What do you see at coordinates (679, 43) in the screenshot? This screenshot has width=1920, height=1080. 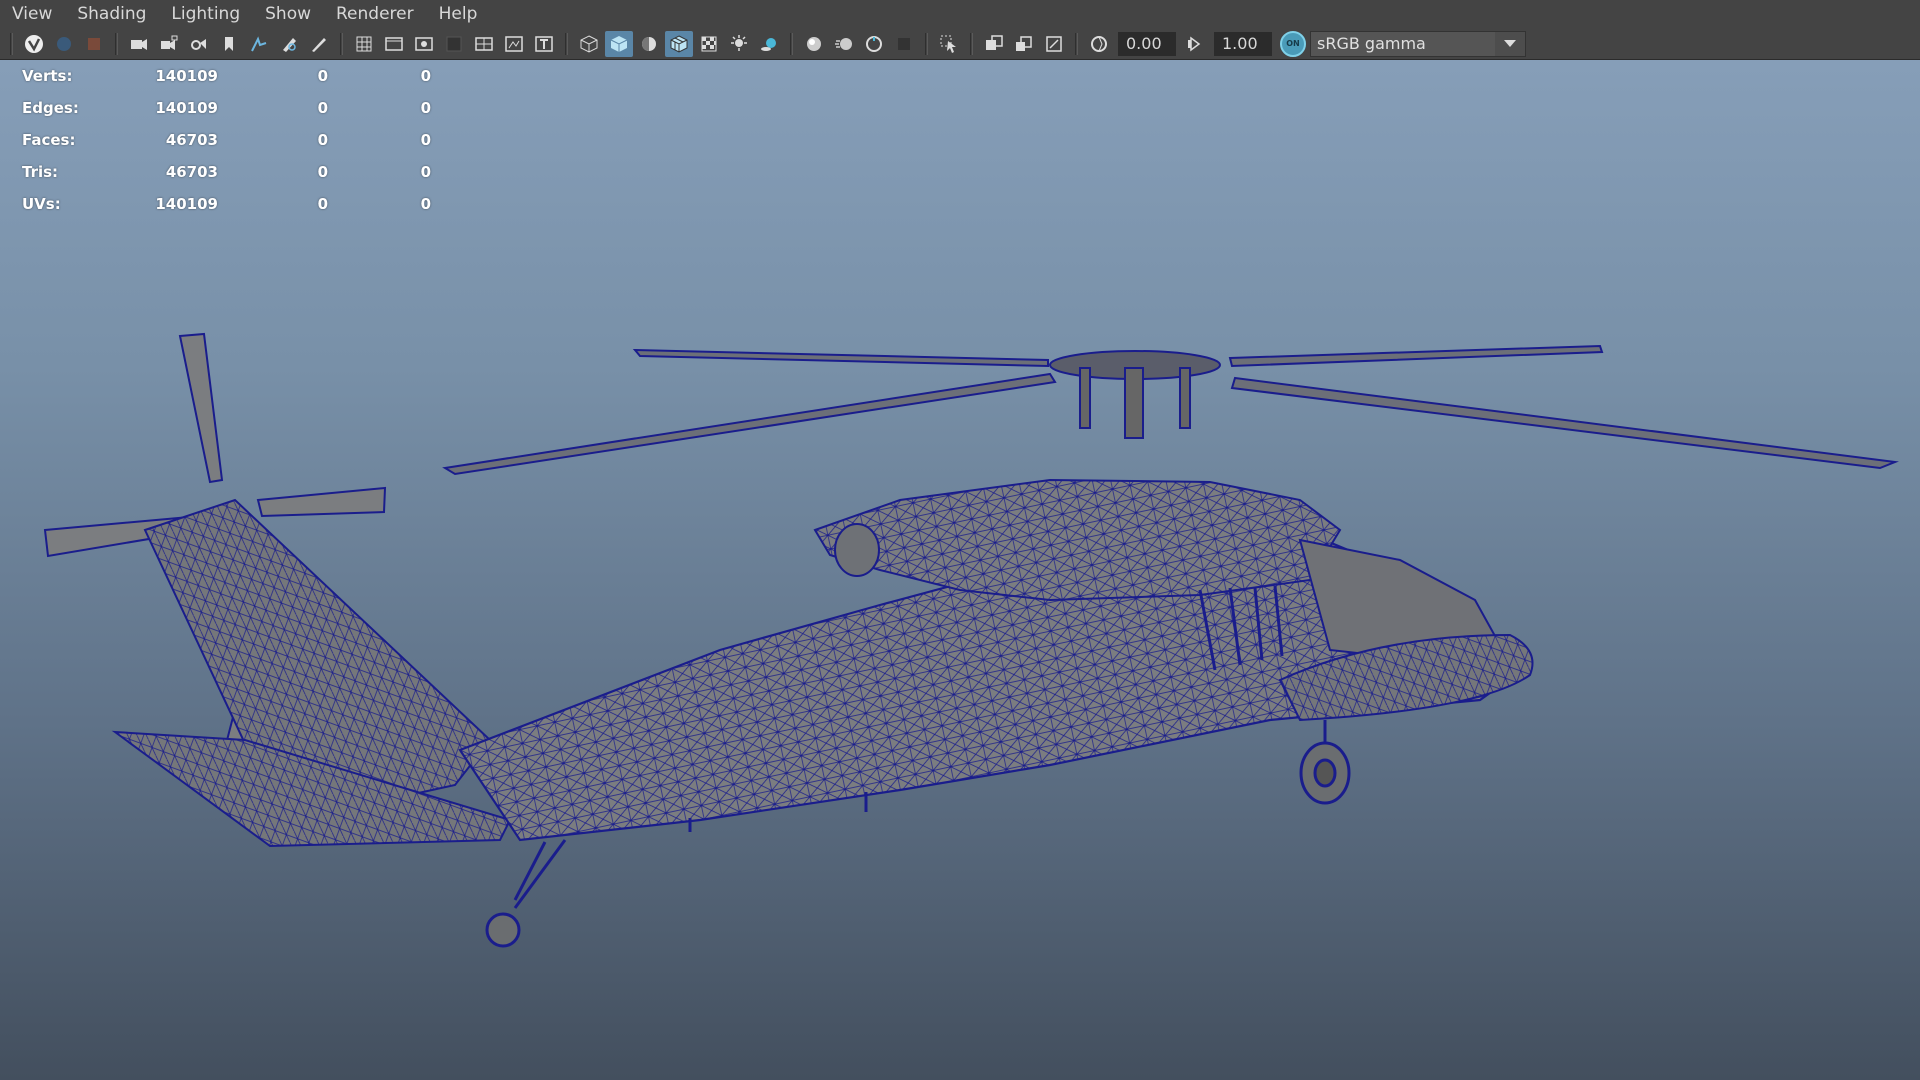 I see `wireframe-on-shaded-icon` at bounding box center [679, 43].